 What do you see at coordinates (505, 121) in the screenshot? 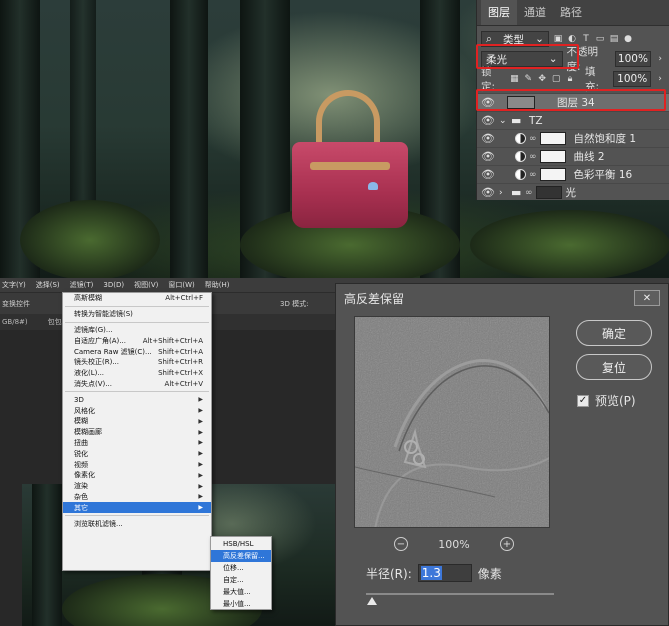
I see `chevron-down-icon: ⌄` at bounding box center [505, 121].